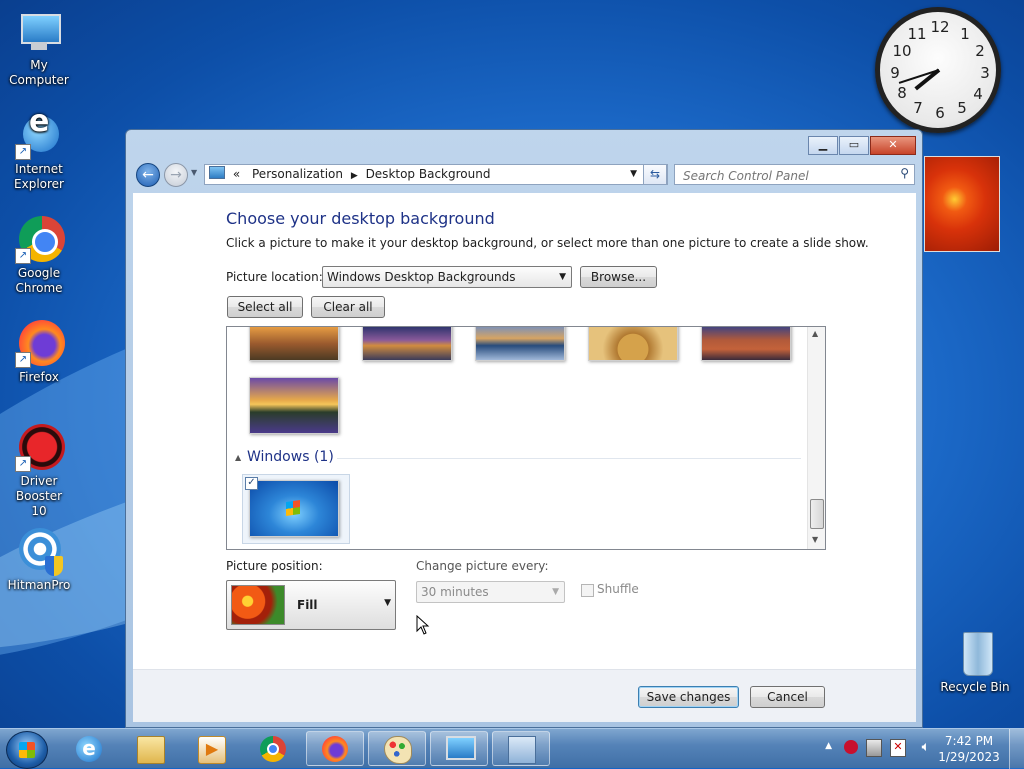  I want to click on shuffle-label: Shuffle, so click(618, 589).